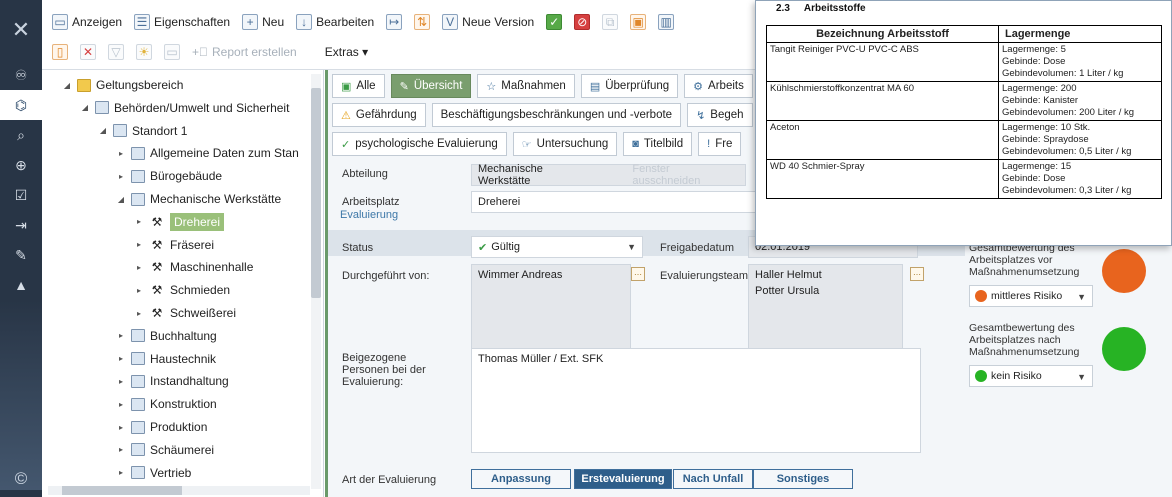 The width and height of the screenshot is (1172, 497). I want to click on art-option-button: Anpassung, so click(521, 479).